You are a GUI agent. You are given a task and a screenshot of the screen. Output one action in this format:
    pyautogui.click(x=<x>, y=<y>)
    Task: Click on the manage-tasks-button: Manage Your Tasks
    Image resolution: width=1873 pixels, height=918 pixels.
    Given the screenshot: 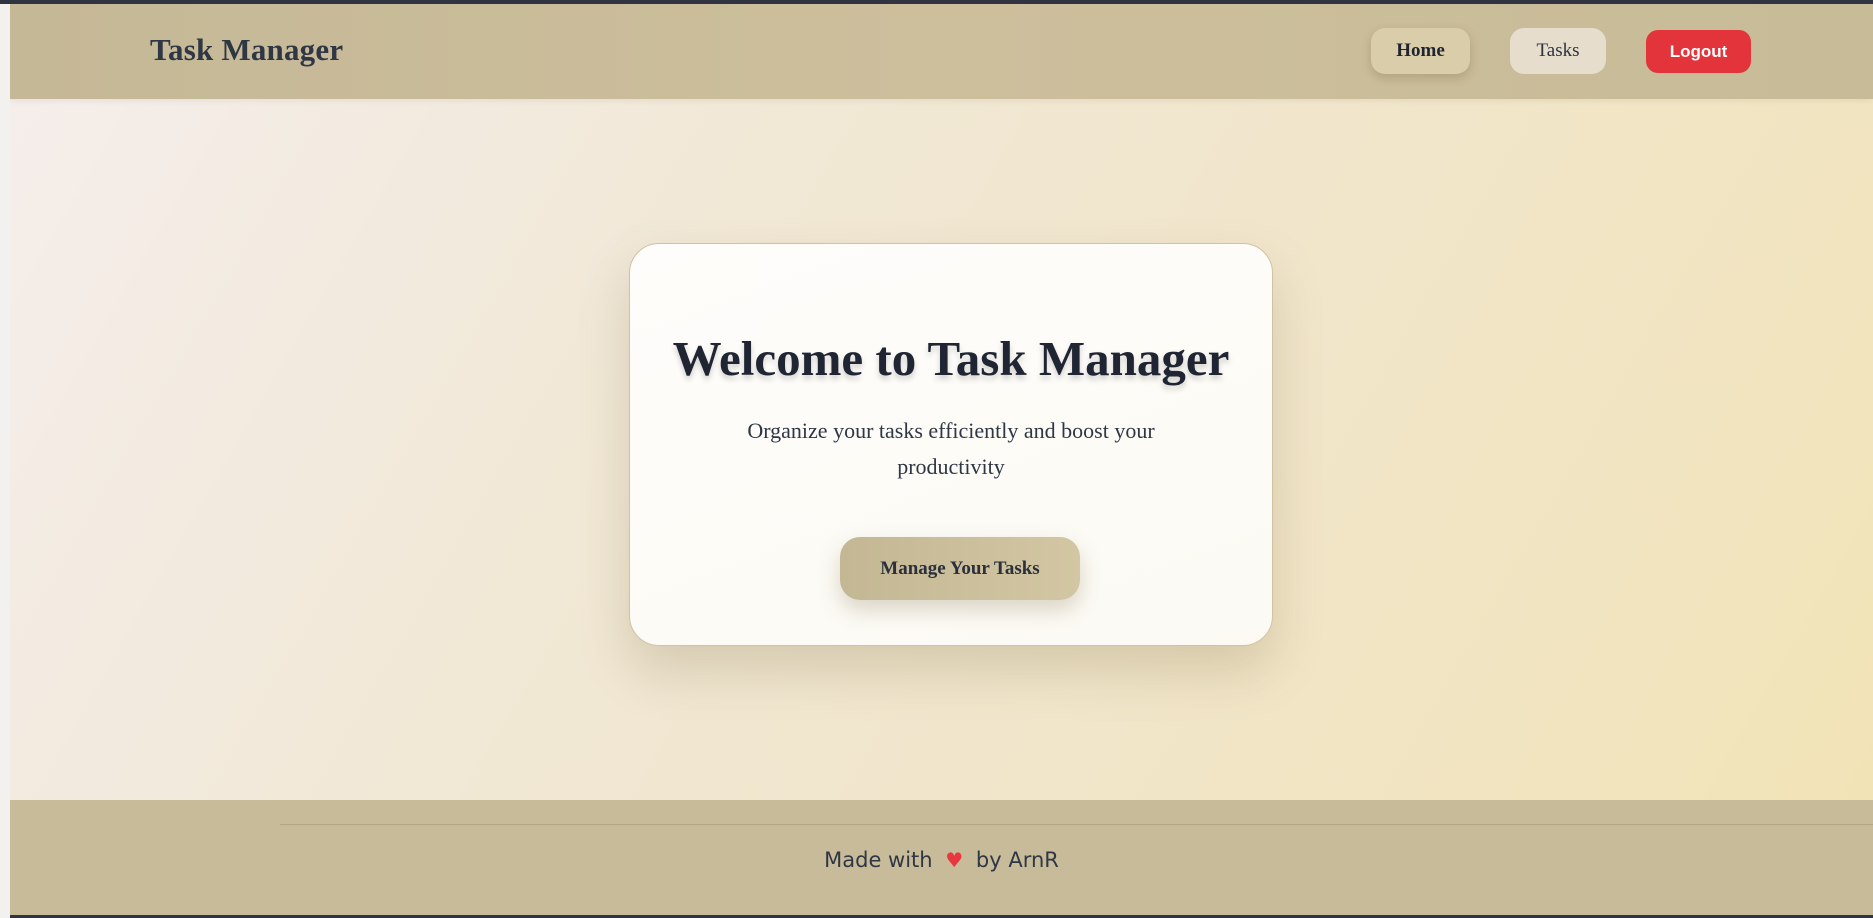 What is the action you would take?
    pyautogui.click(x=960, y=568)
    